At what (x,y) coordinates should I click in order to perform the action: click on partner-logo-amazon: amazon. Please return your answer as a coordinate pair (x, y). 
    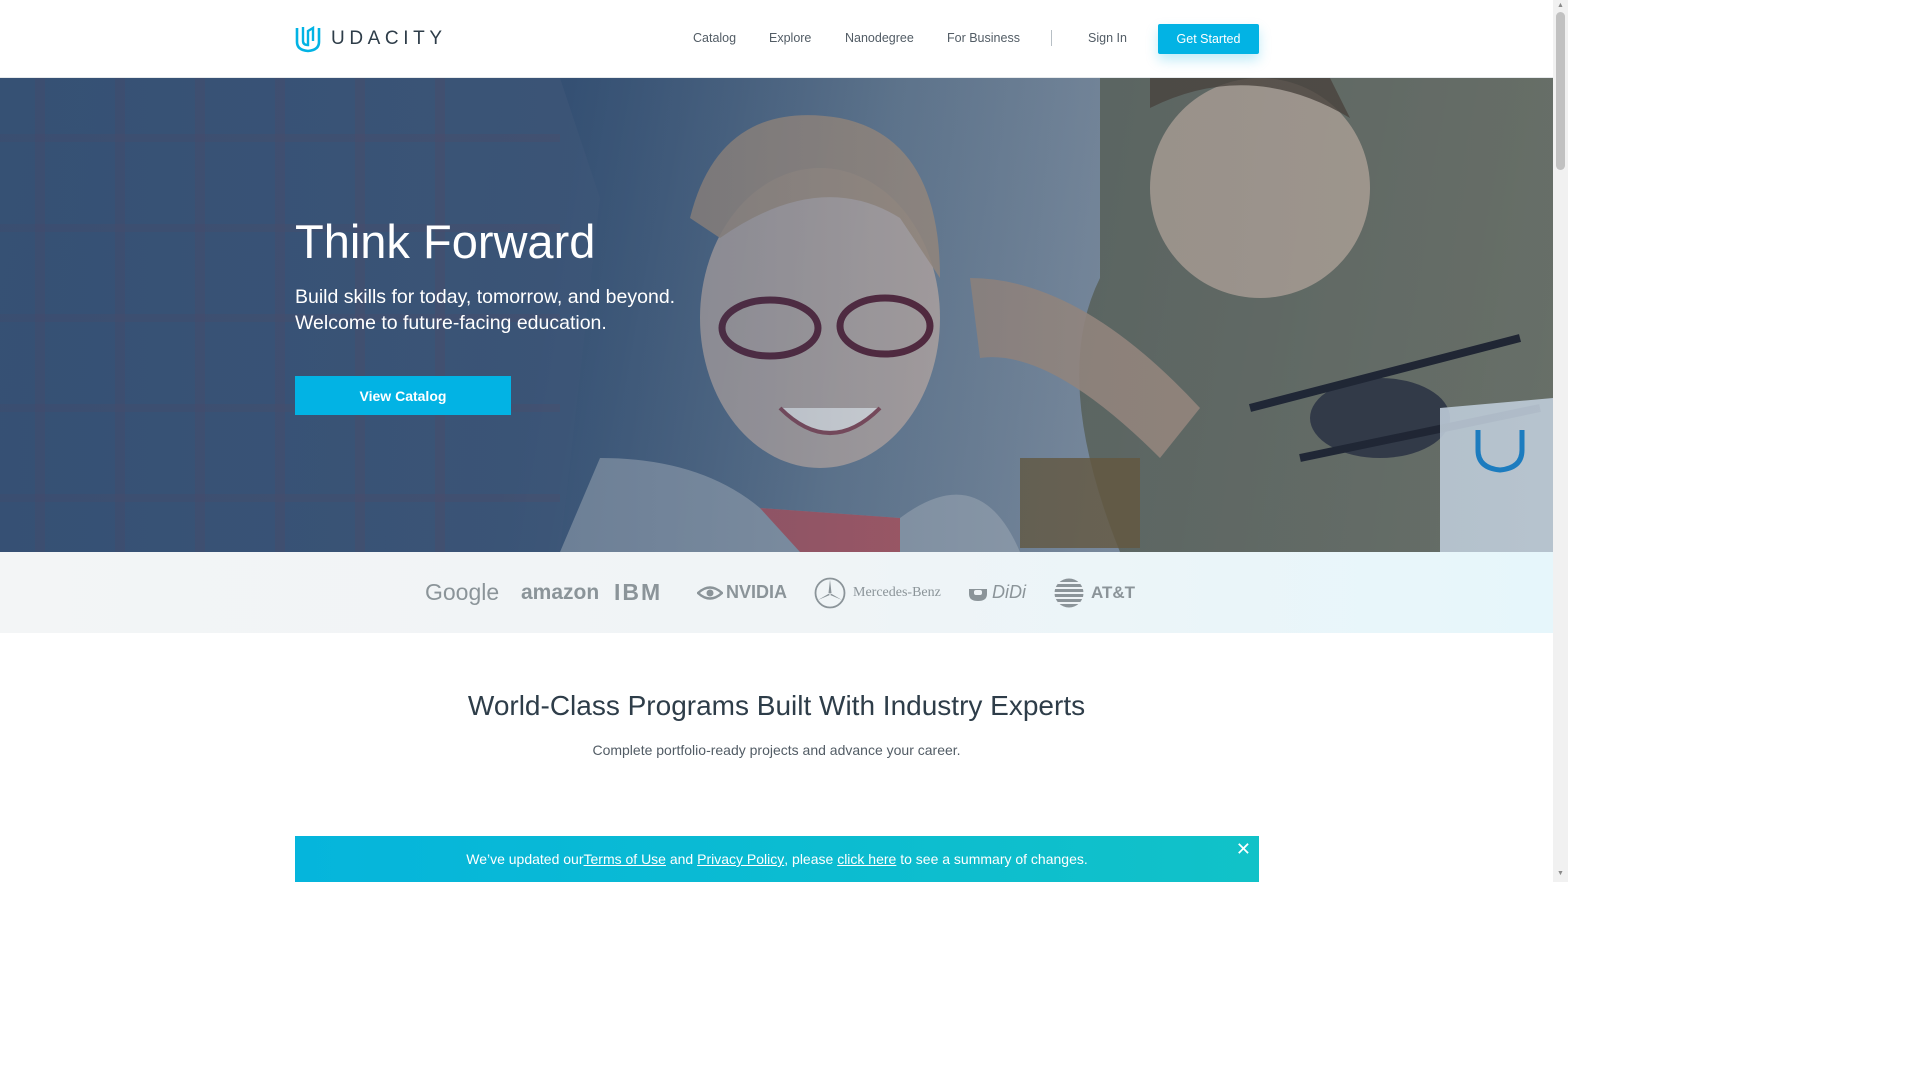
    Looking at the image, I should click on (560, 592).